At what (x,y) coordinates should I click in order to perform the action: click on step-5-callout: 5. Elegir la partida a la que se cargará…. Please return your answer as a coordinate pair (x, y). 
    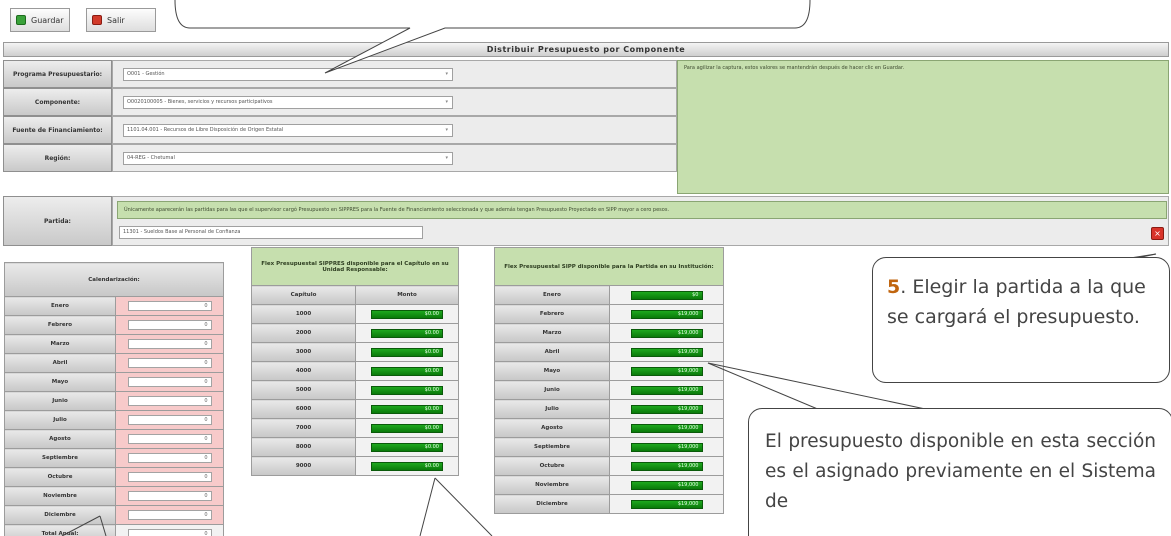
    Looking at the image, I should click on (1021, 320).